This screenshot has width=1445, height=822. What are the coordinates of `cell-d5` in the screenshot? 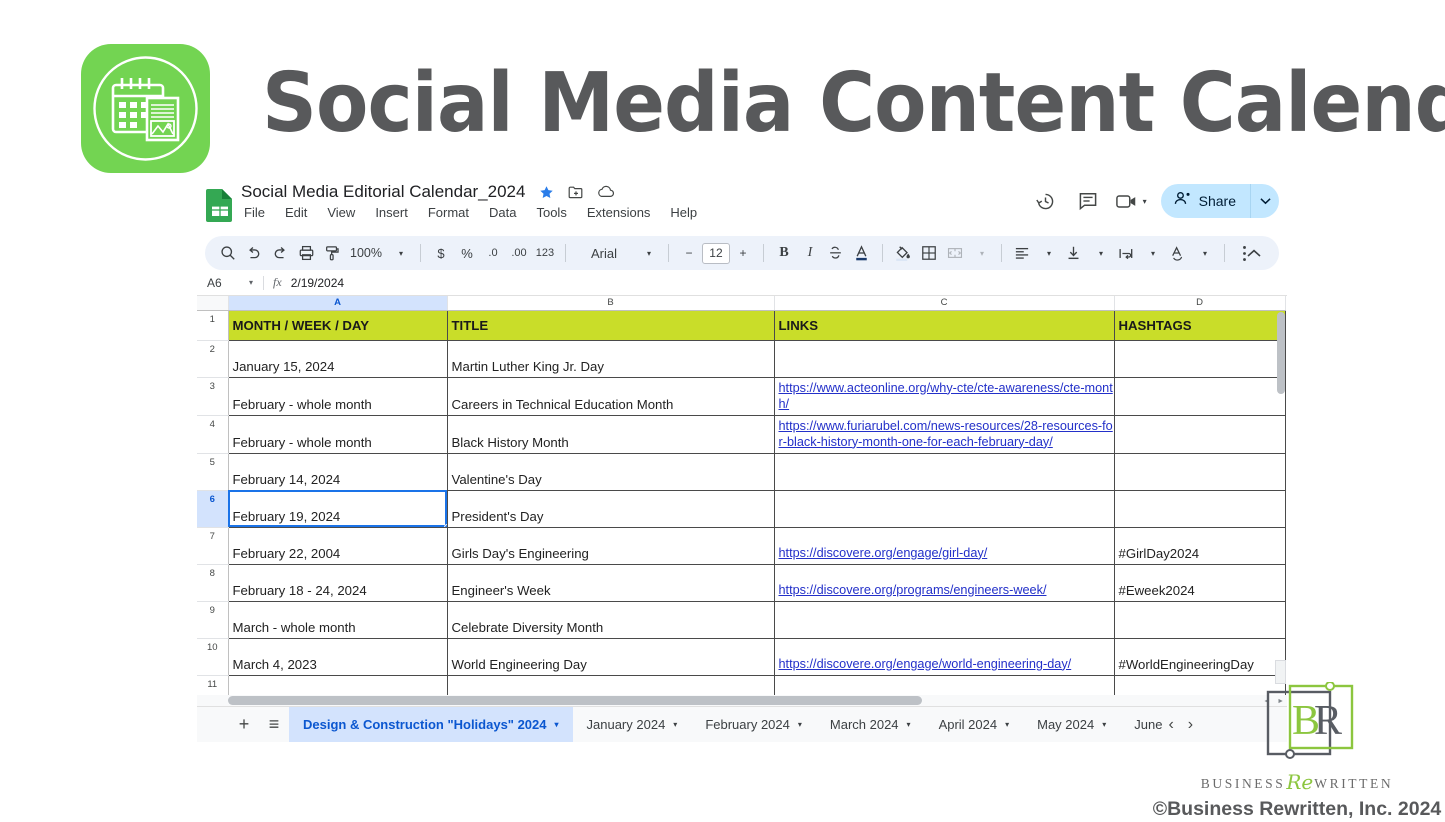 It's located at (1199, 471).